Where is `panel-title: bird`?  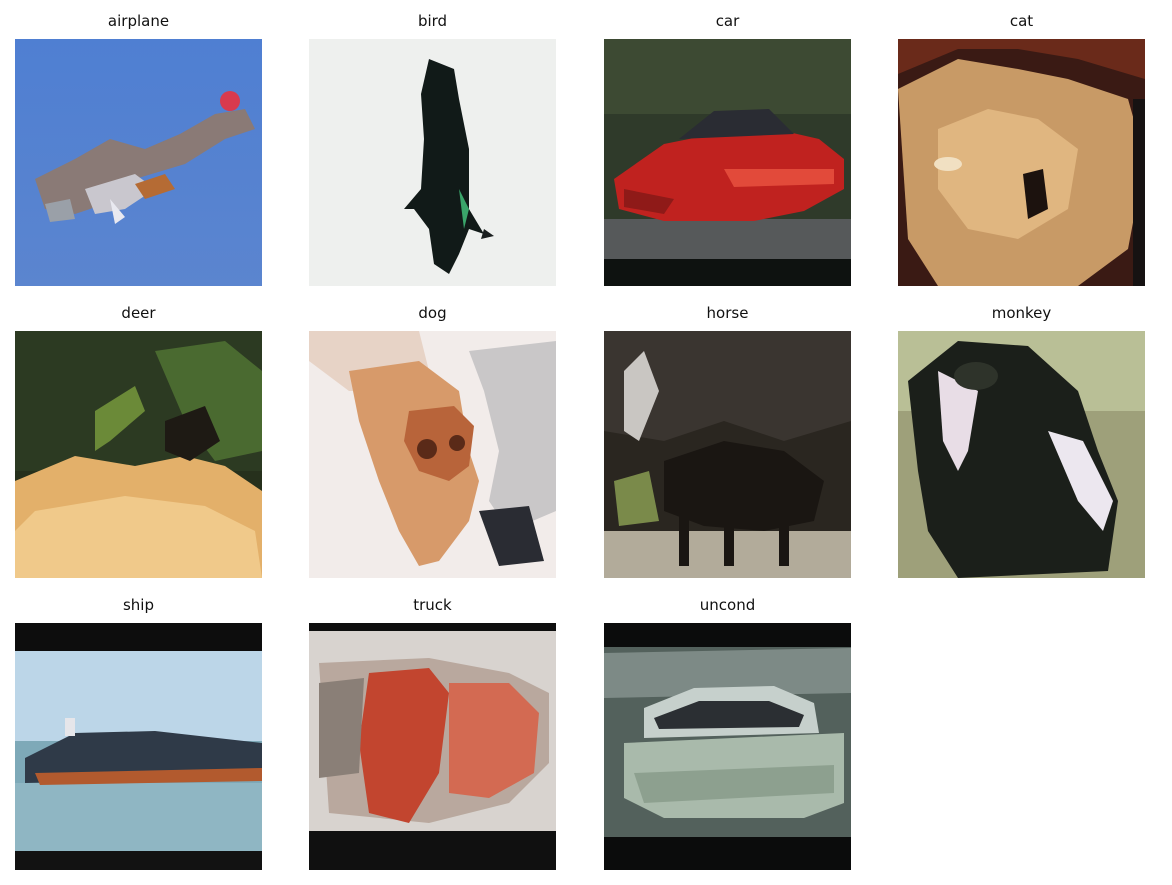 panel-title: bird is located at coordinates (432, 21).